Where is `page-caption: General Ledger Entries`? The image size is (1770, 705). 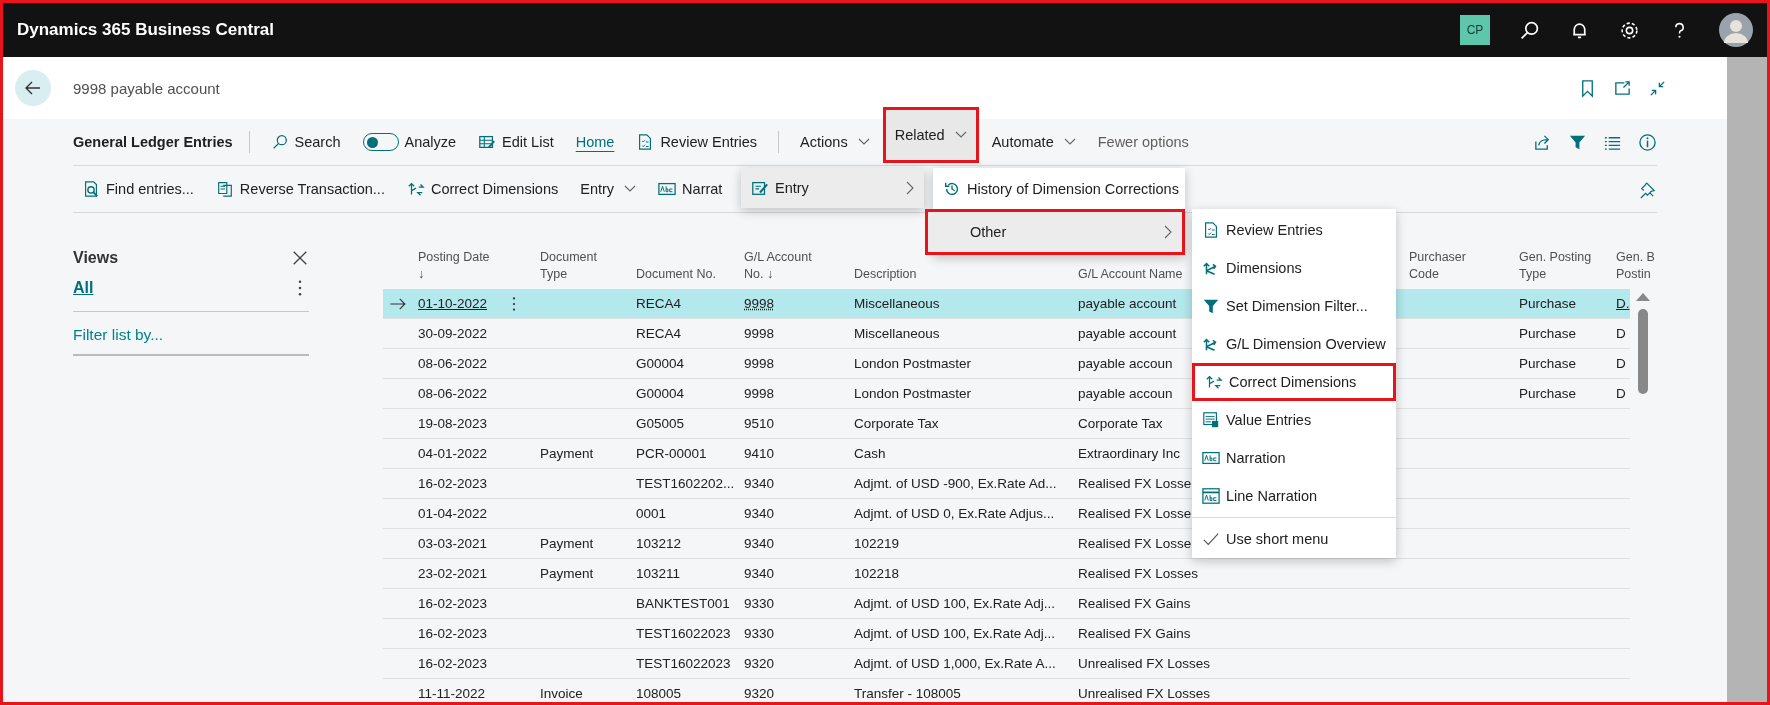
page-caption: General Ledger Entries is located at coordinates (153, 142).